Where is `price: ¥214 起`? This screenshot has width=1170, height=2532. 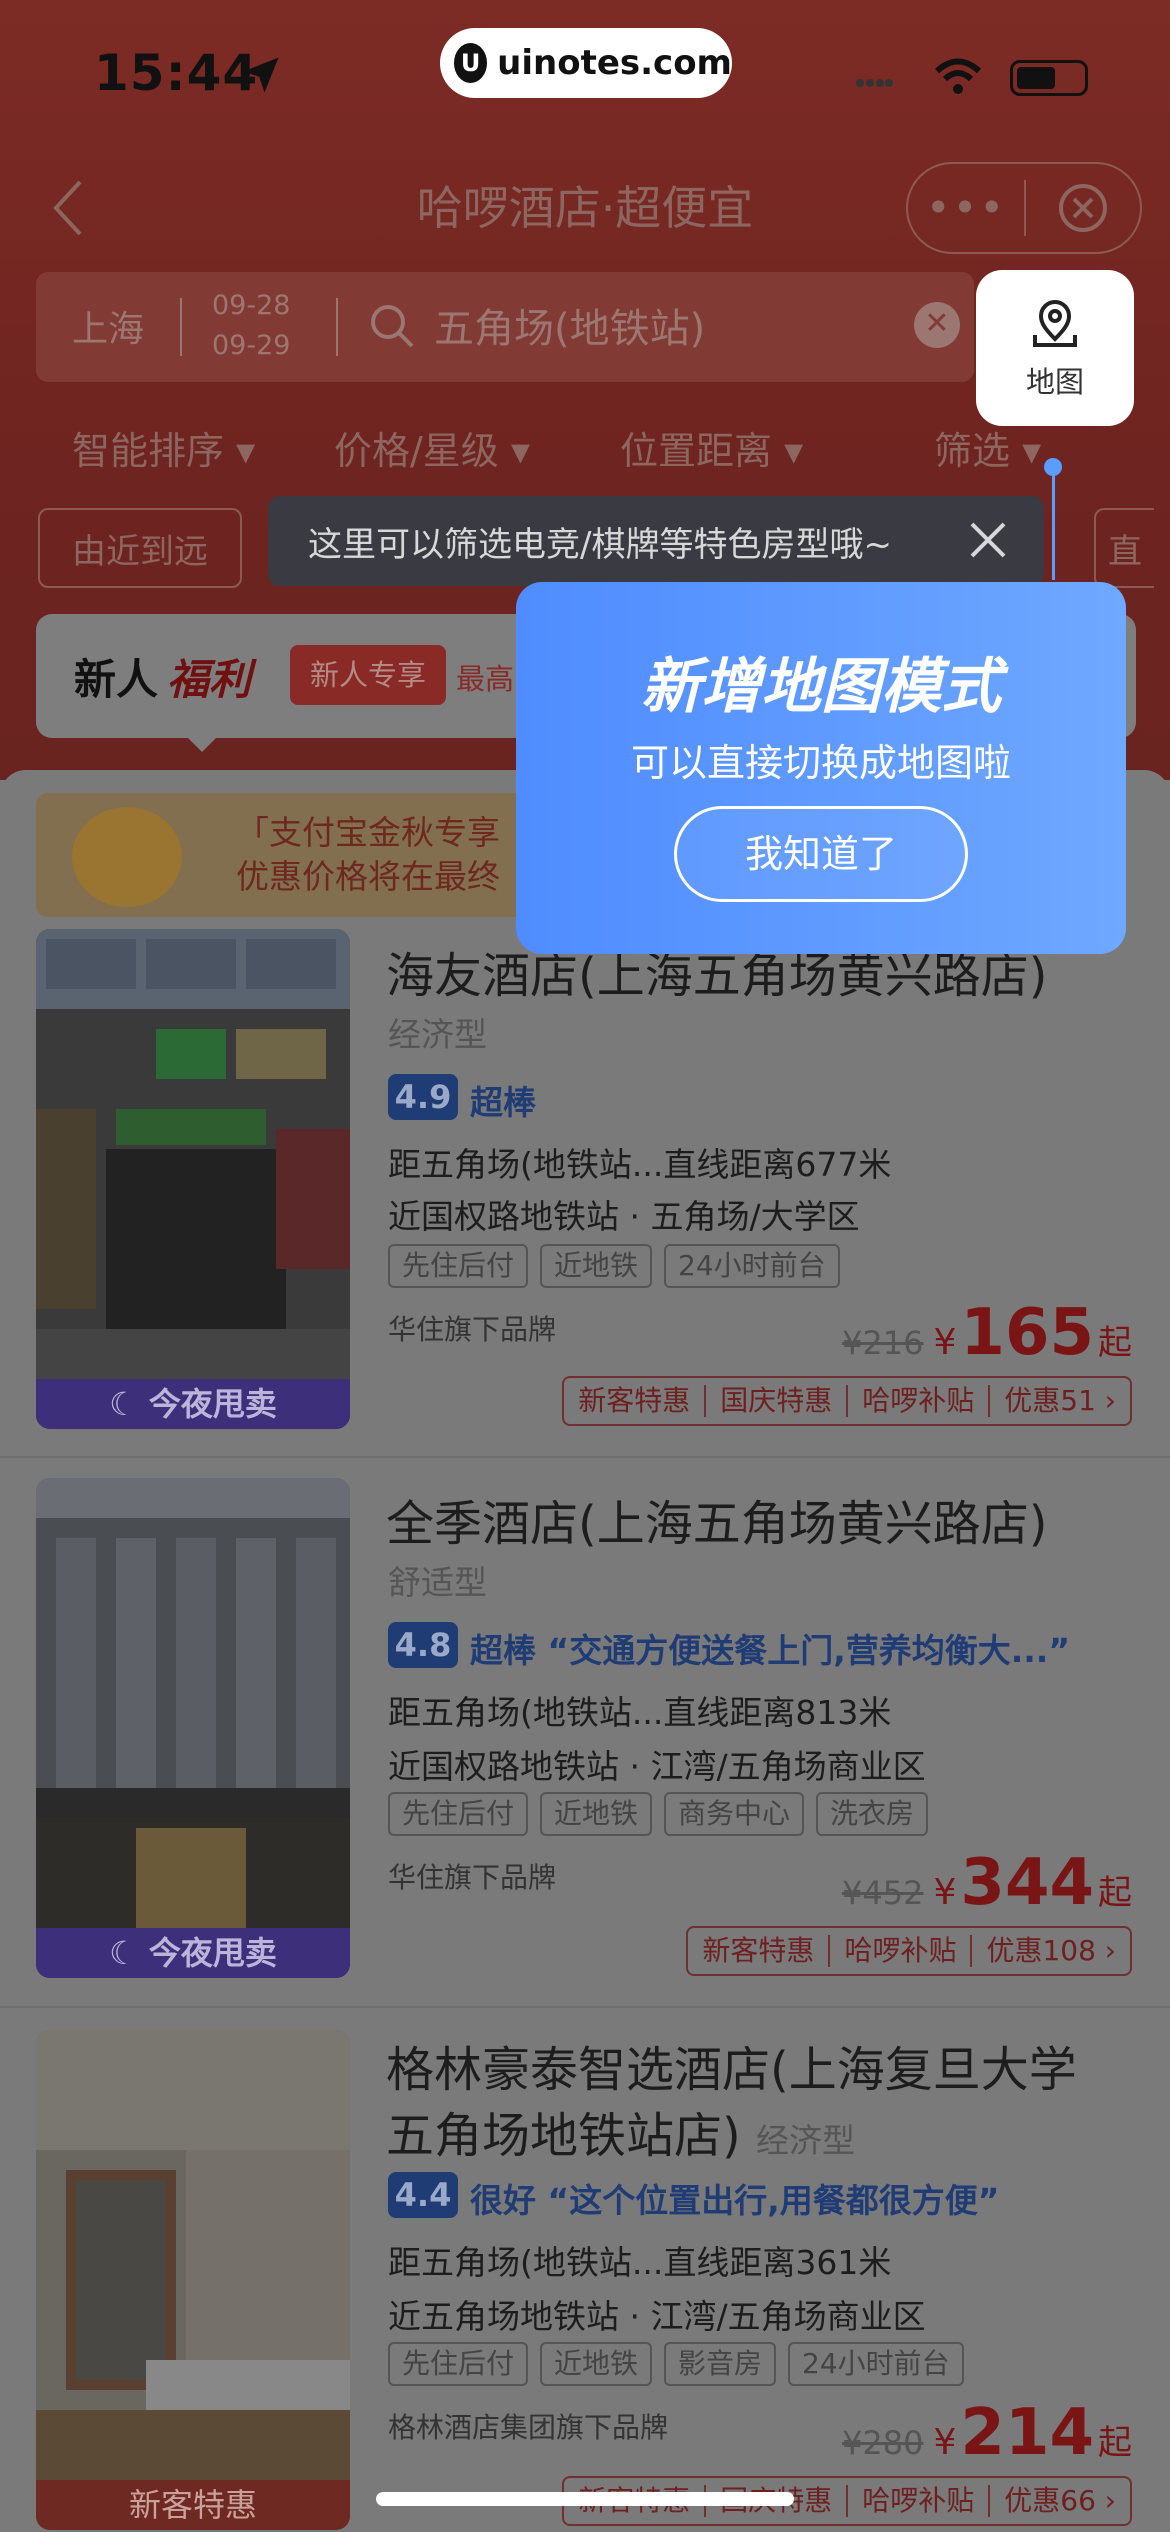
price: ¥214 起 is located at coordinates (1033, 2433).